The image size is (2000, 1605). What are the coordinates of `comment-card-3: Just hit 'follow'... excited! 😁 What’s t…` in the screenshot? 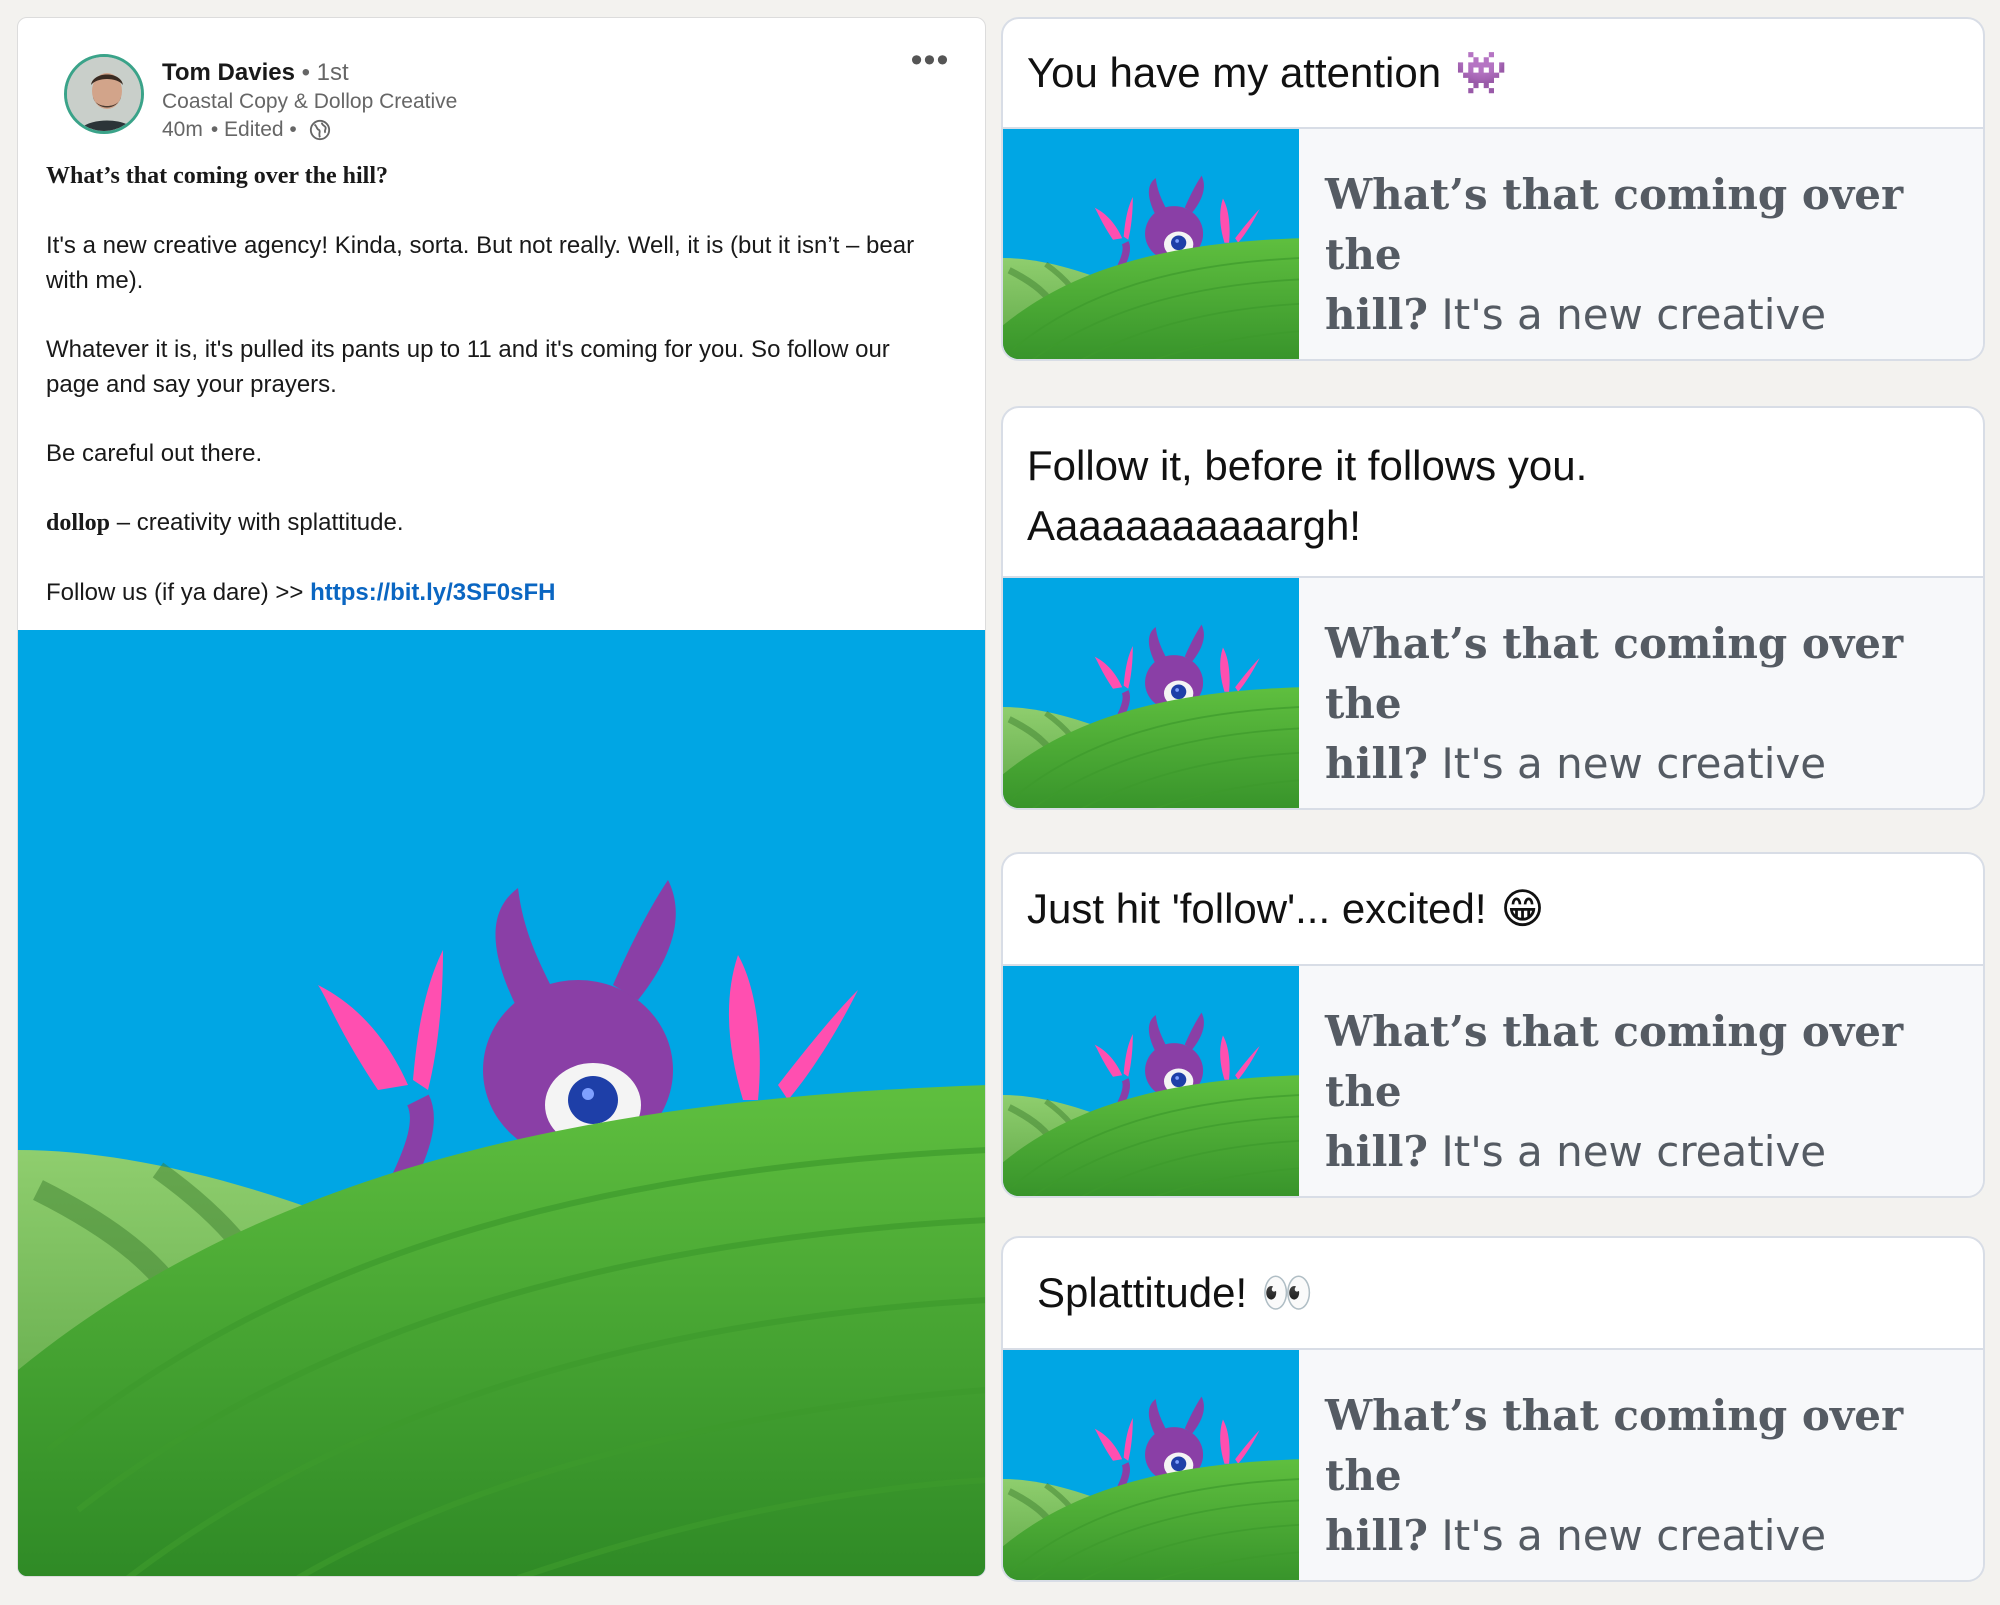 It's located at (1493, 1025).